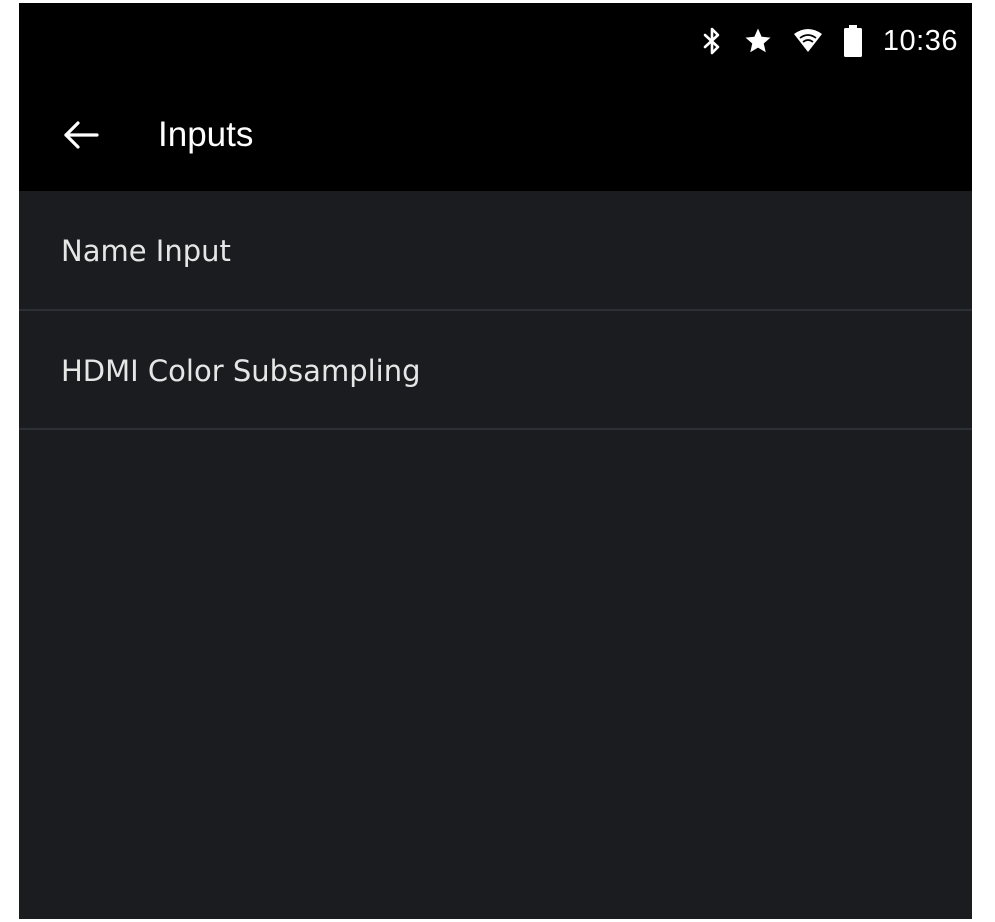 The height and width of the screenshot is (922, 995). What do you see at coordinates (495, 137) in the screenshot?
I see `app-bar: Inputs` at bounding box center [495, 137].